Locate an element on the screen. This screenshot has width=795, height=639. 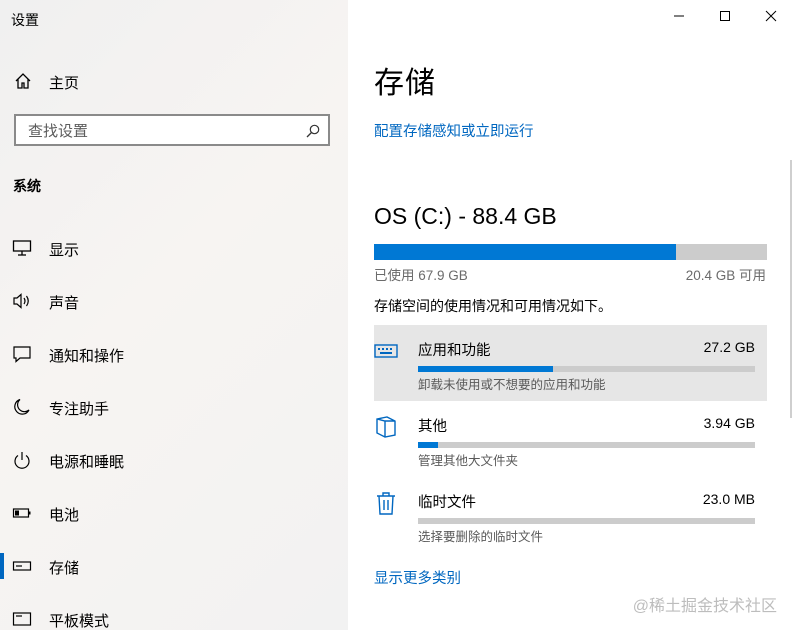
sidebar-item-focus-assist: 专注助手 is located at coordinates (174, 407).